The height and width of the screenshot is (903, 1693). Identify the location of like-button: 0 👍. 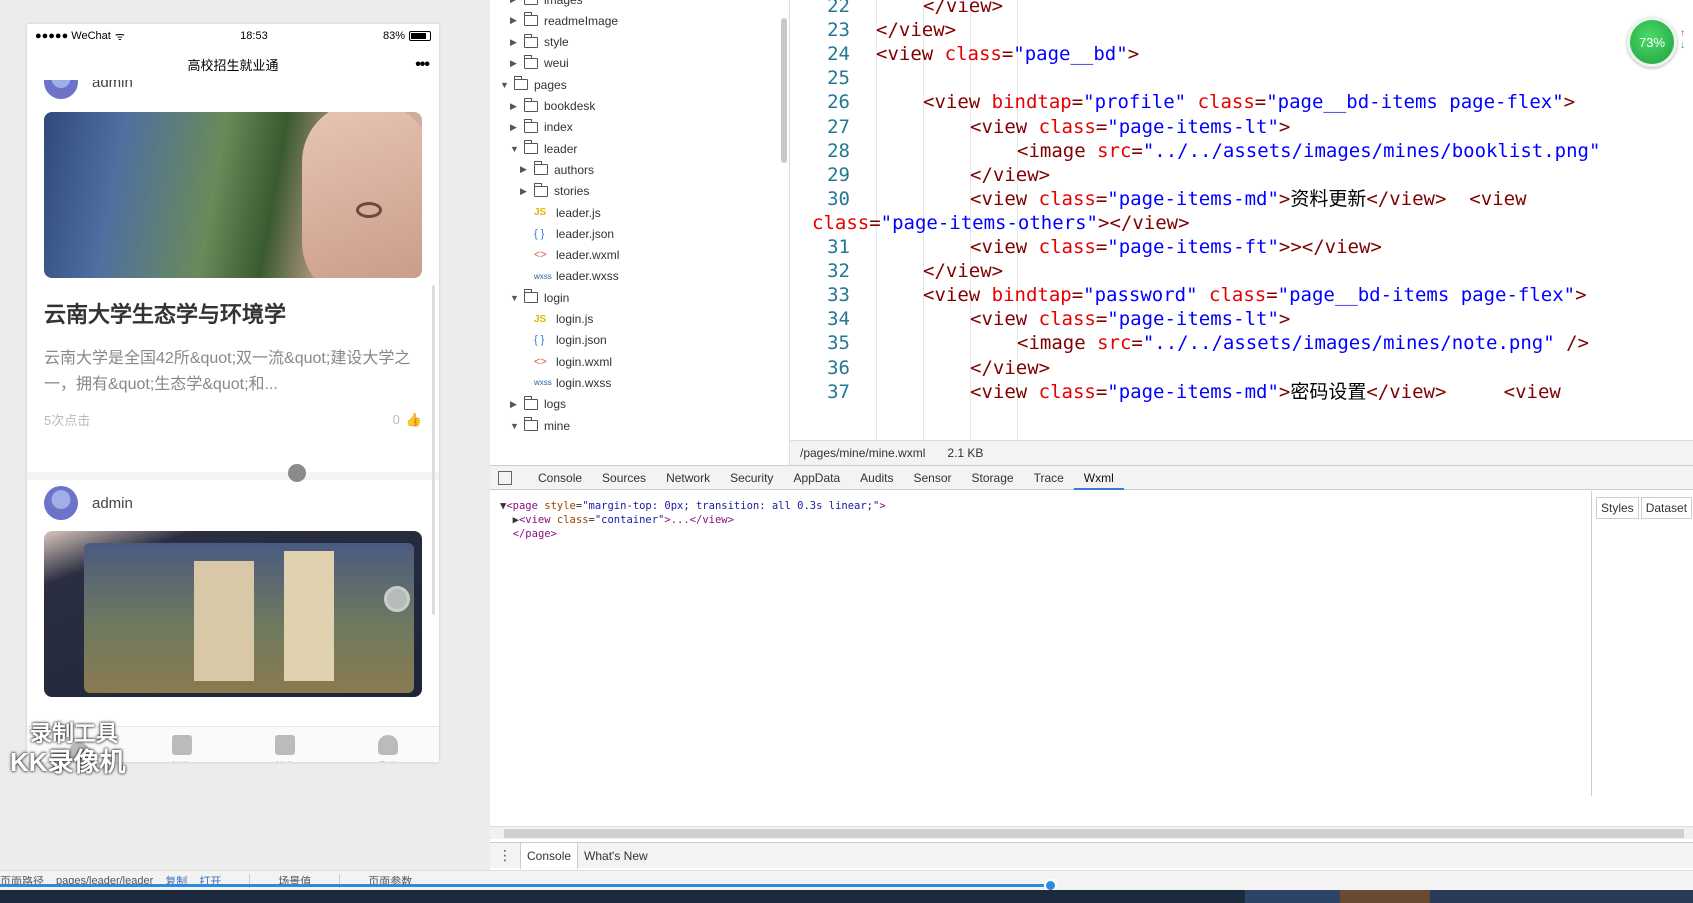
(407, 419).